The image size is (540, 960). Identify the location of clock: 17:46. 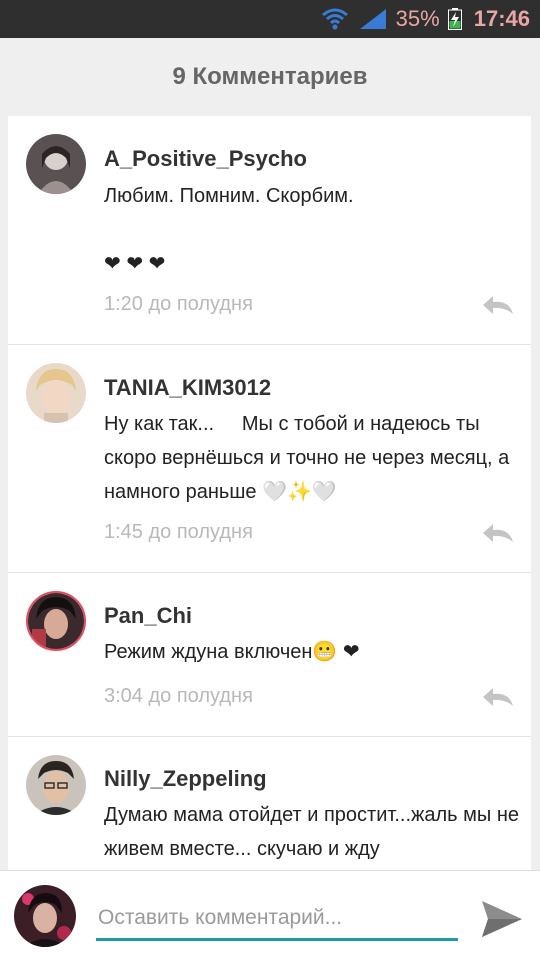
(501, 18).